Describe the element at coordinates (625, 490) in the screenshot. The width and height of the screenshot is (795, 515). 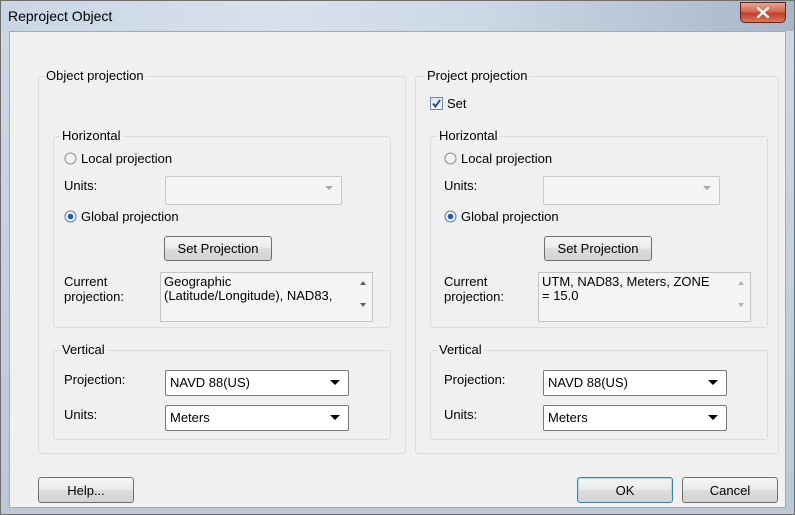
I see `ok-button: OK` at that location.